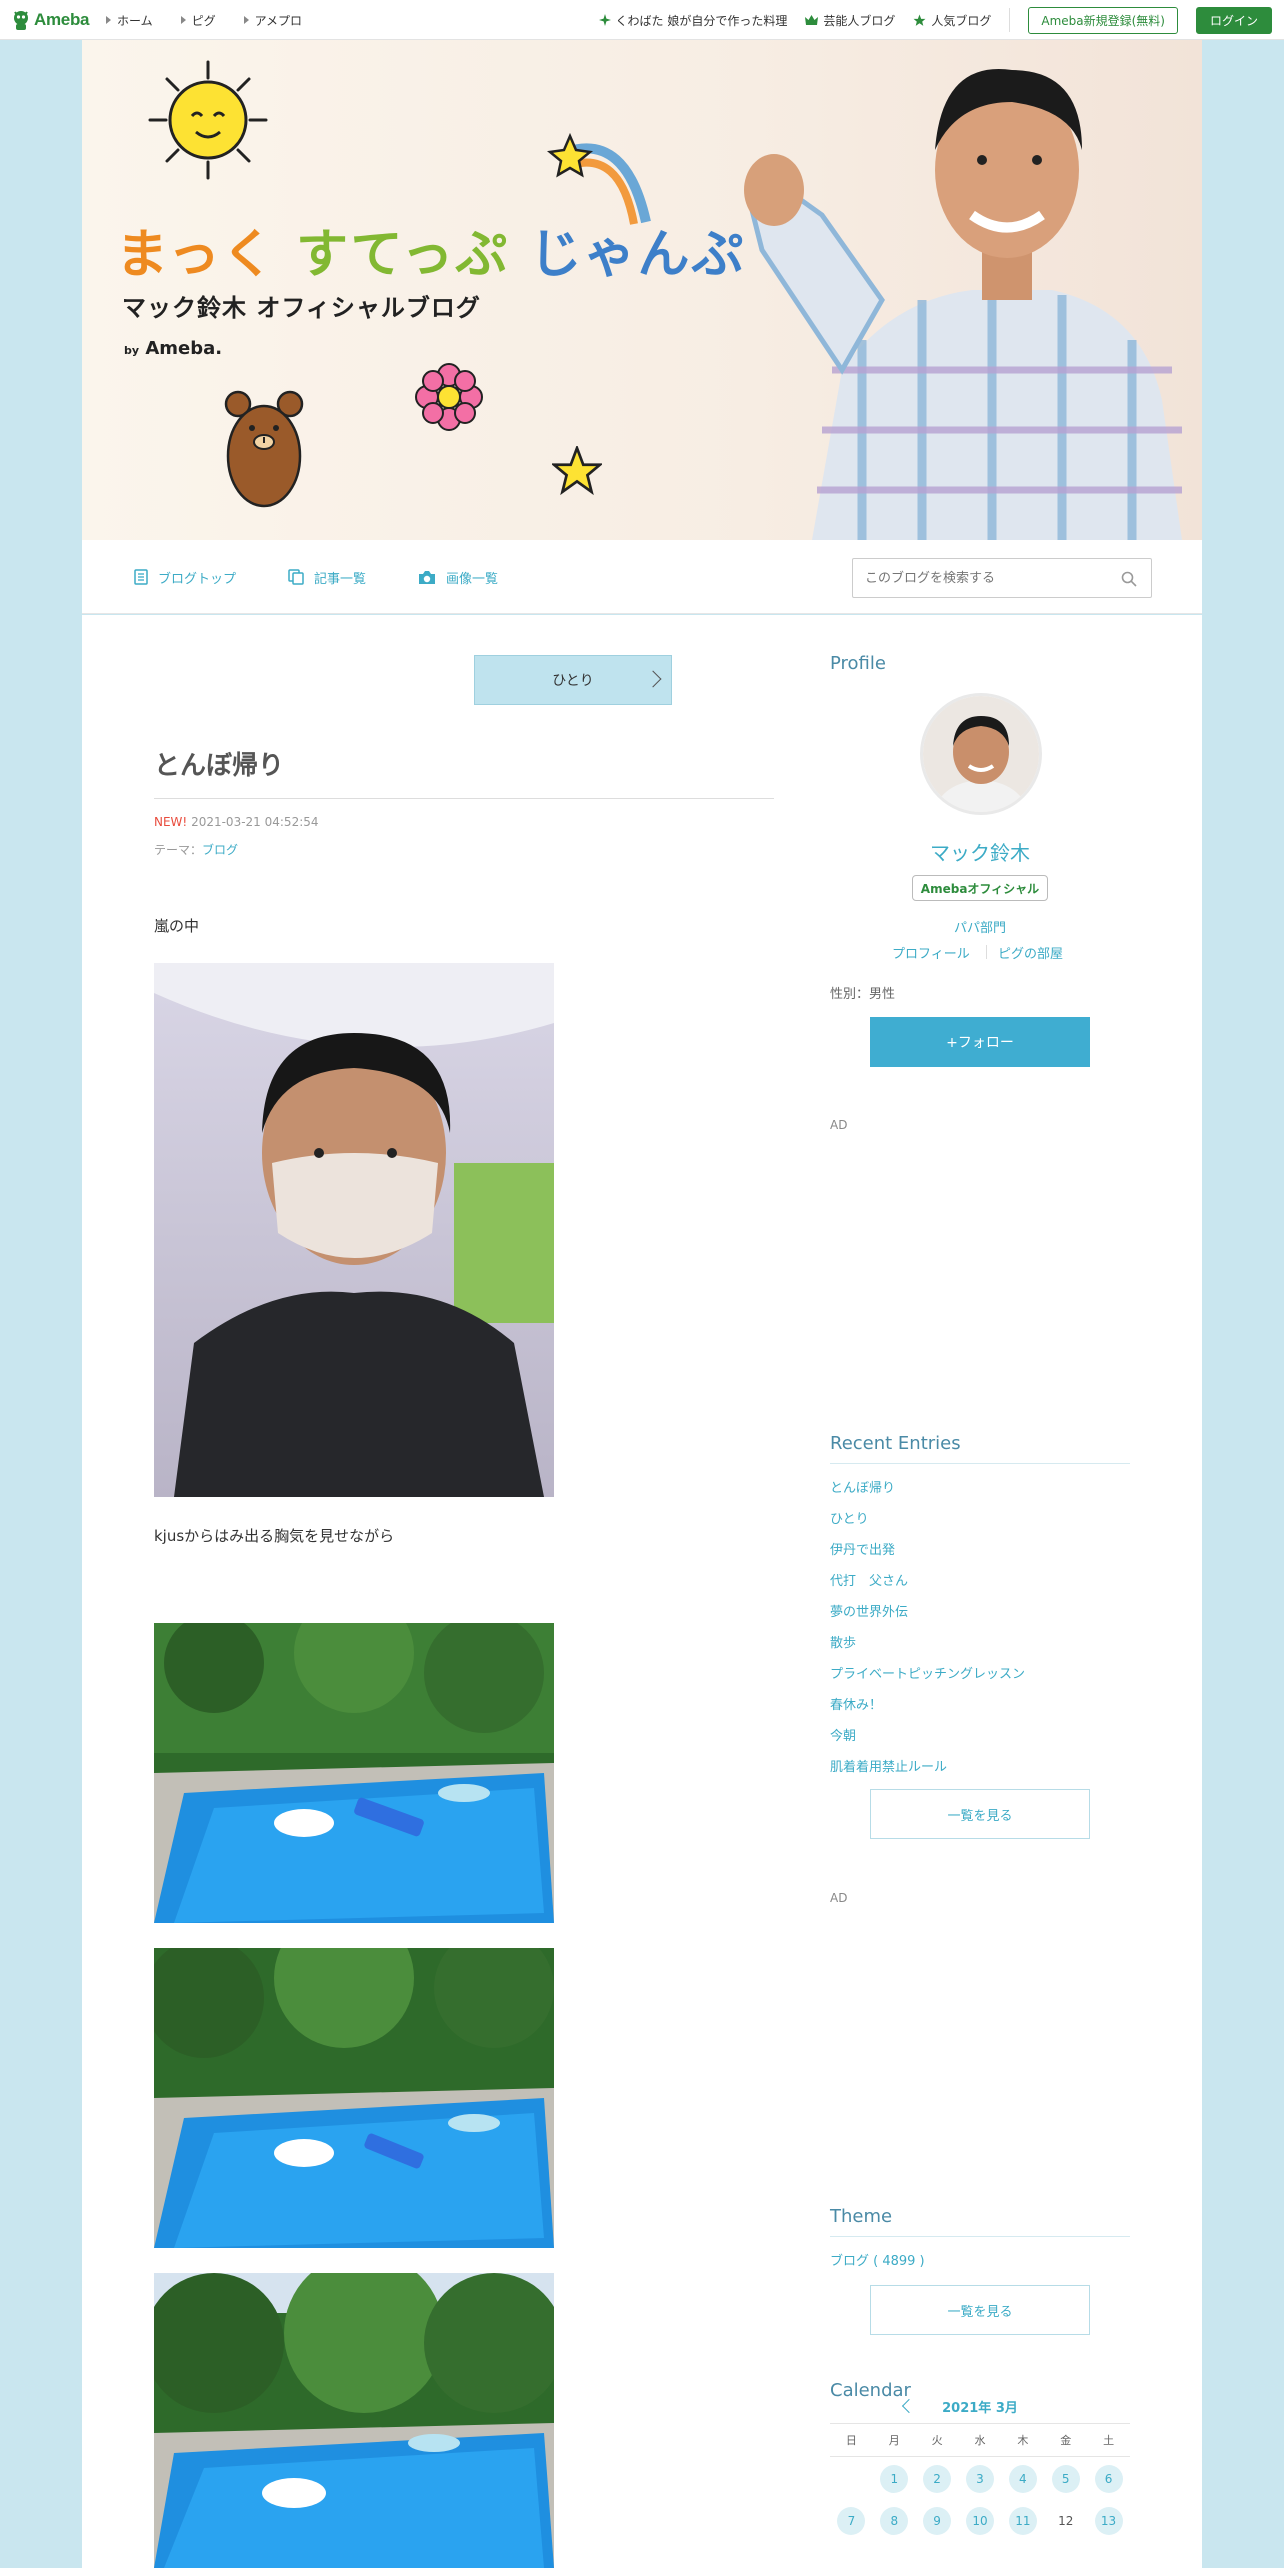  I want to click on ameba-logo: Ameba, so click(50, 20).